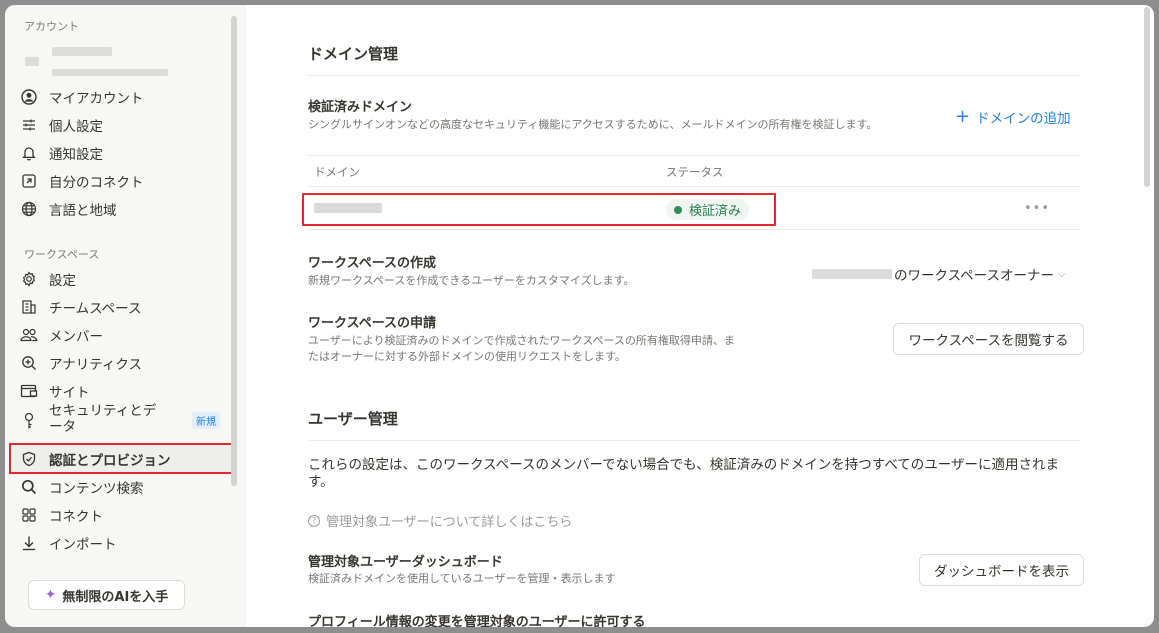 This screenshot has height=633, width=1159. I want to click on grid-icon, so click(29, 515).